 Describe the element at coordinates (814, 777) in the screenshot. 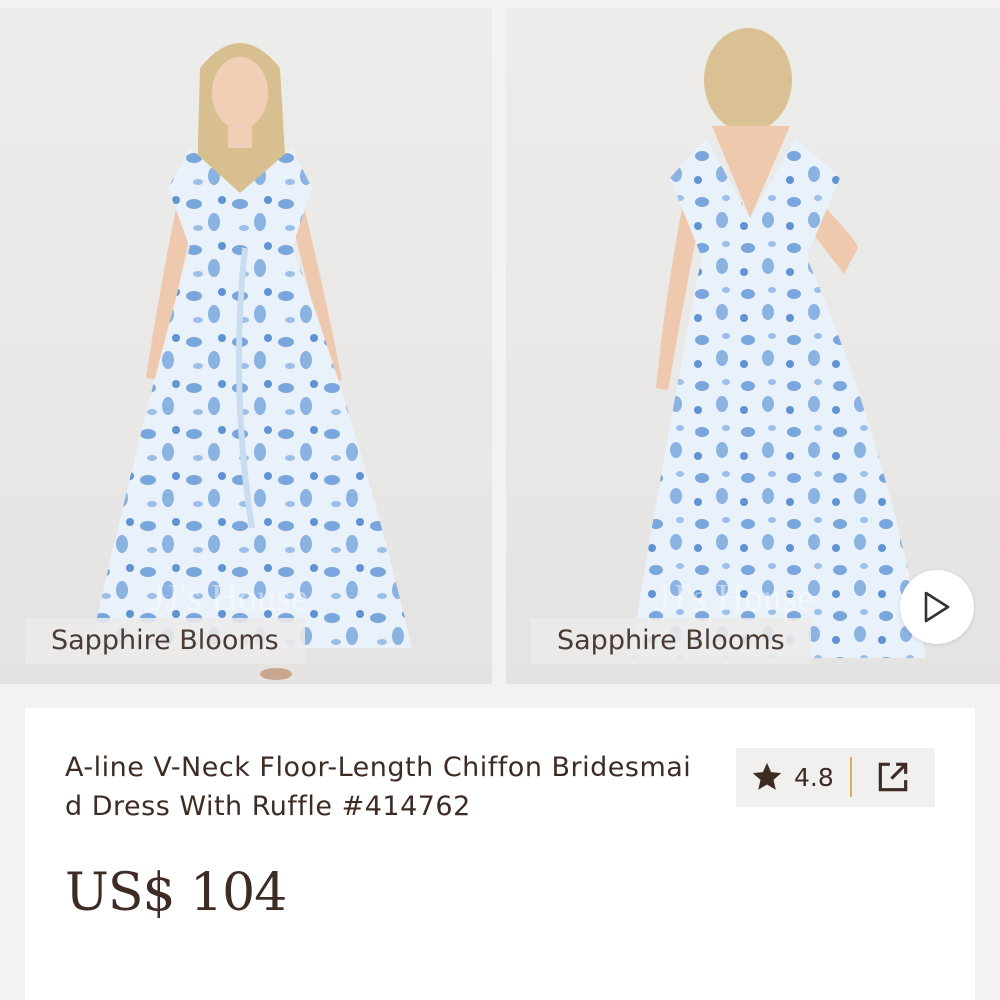

I see `rating-value: 4.8` at that location.